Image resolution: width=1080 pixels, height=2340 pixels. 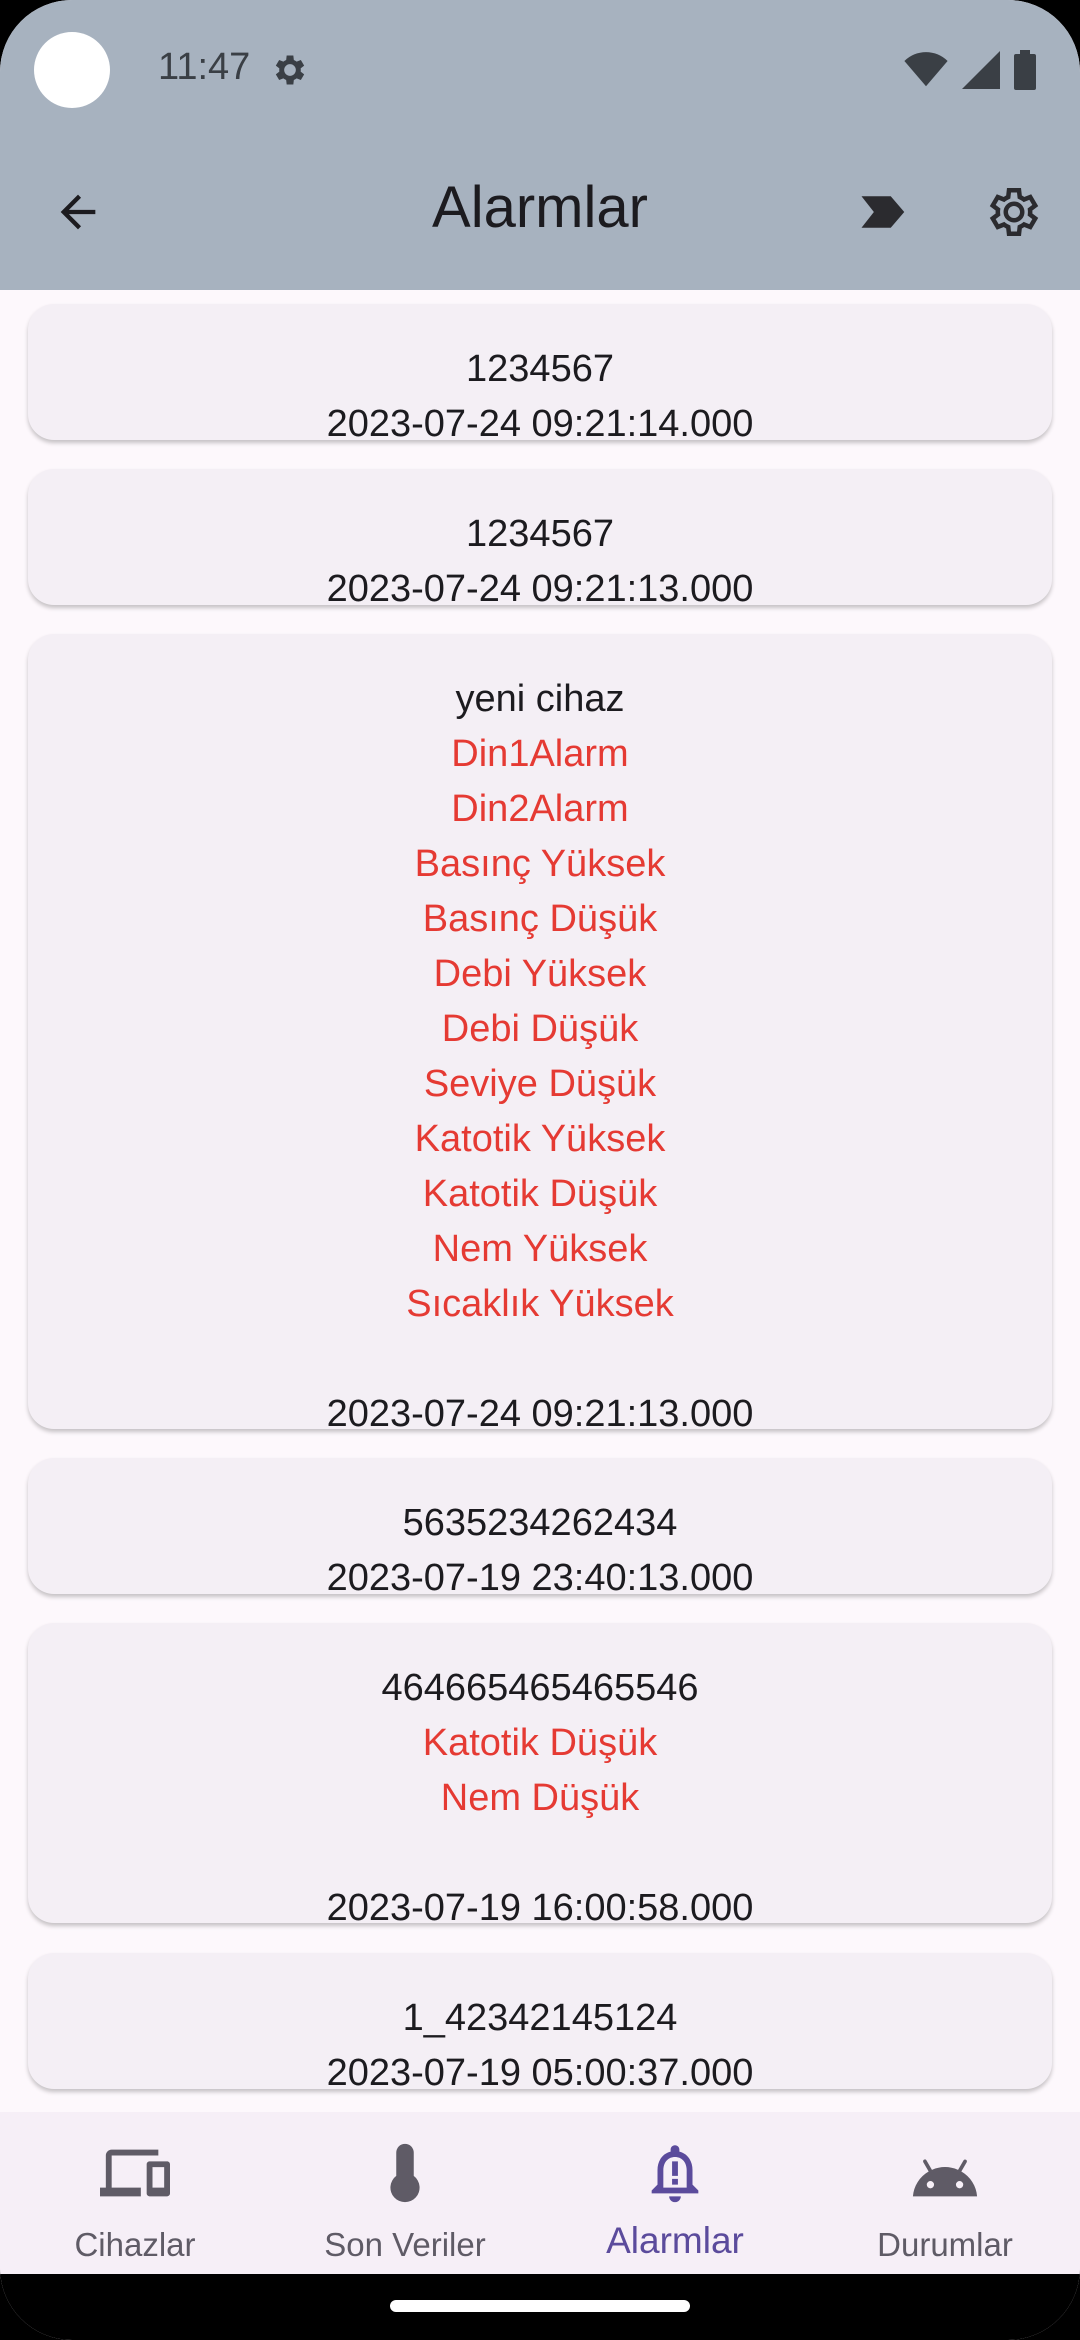 I want to click on alarm-item: Basınç Yüksek, so click(x=540, y=864).